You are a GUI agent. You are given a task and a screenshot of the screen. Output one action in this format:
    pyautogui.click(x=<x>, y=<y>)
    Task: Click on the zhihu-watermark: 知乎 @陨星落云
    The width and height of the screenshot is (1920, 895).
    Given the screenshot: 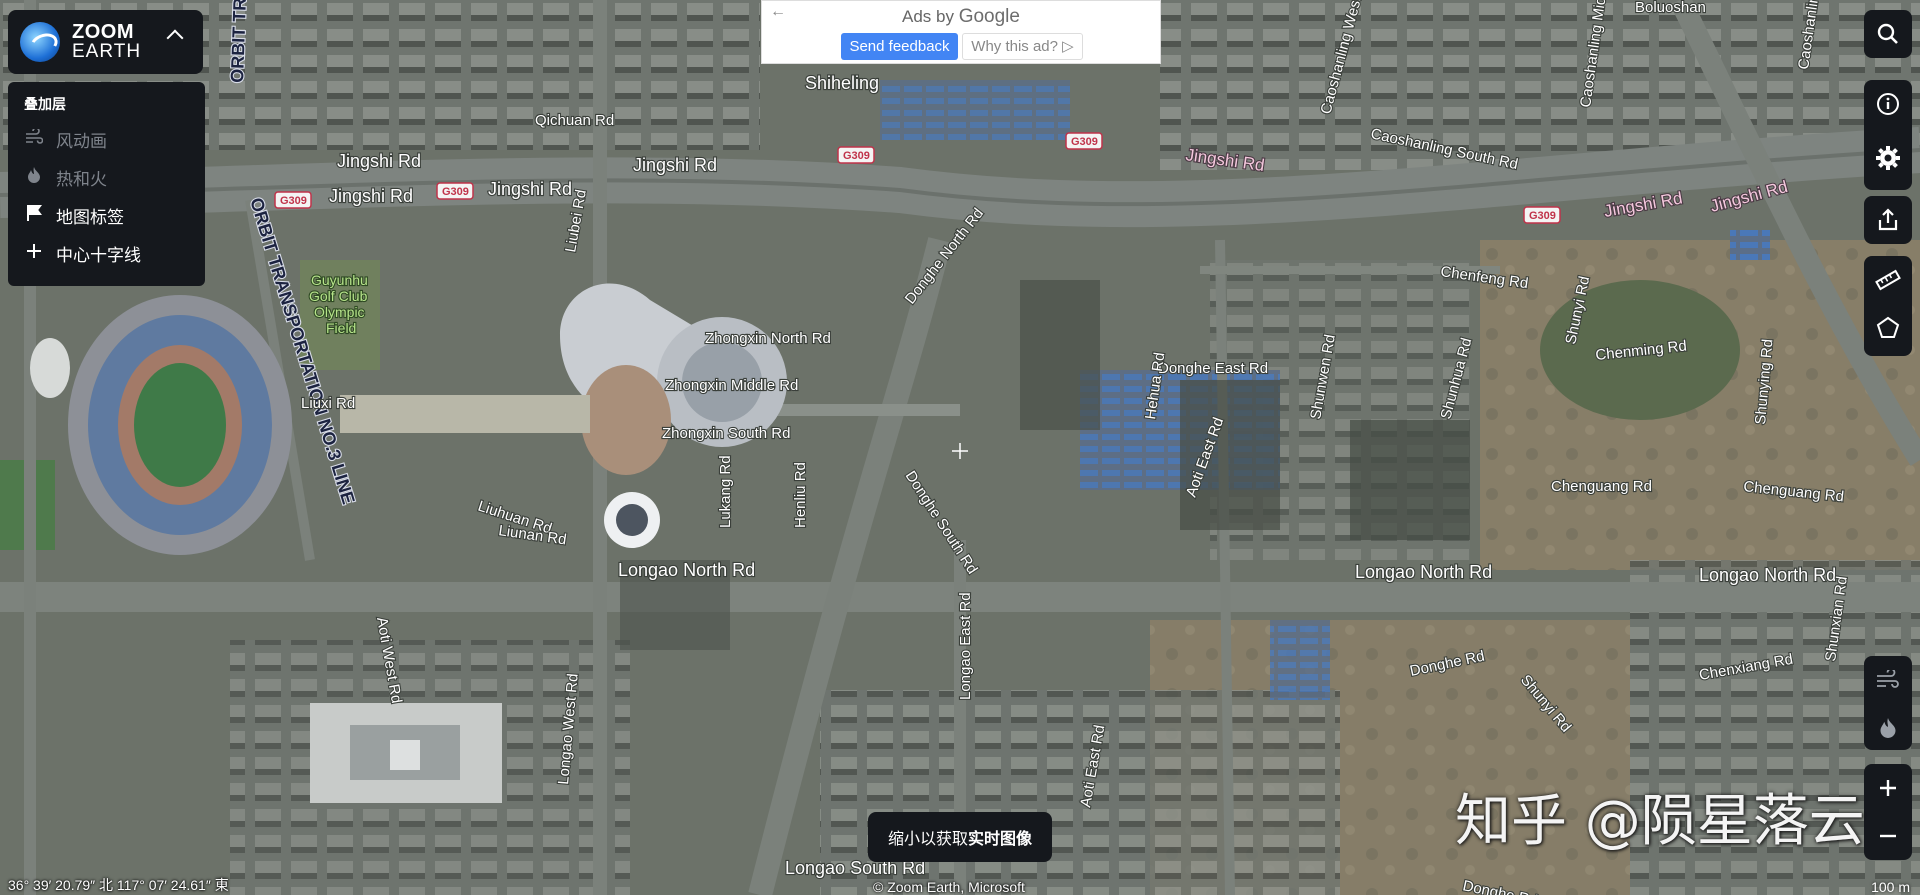 What is the action you would take?
    pyautogui.click(x=1660, y=821)
    